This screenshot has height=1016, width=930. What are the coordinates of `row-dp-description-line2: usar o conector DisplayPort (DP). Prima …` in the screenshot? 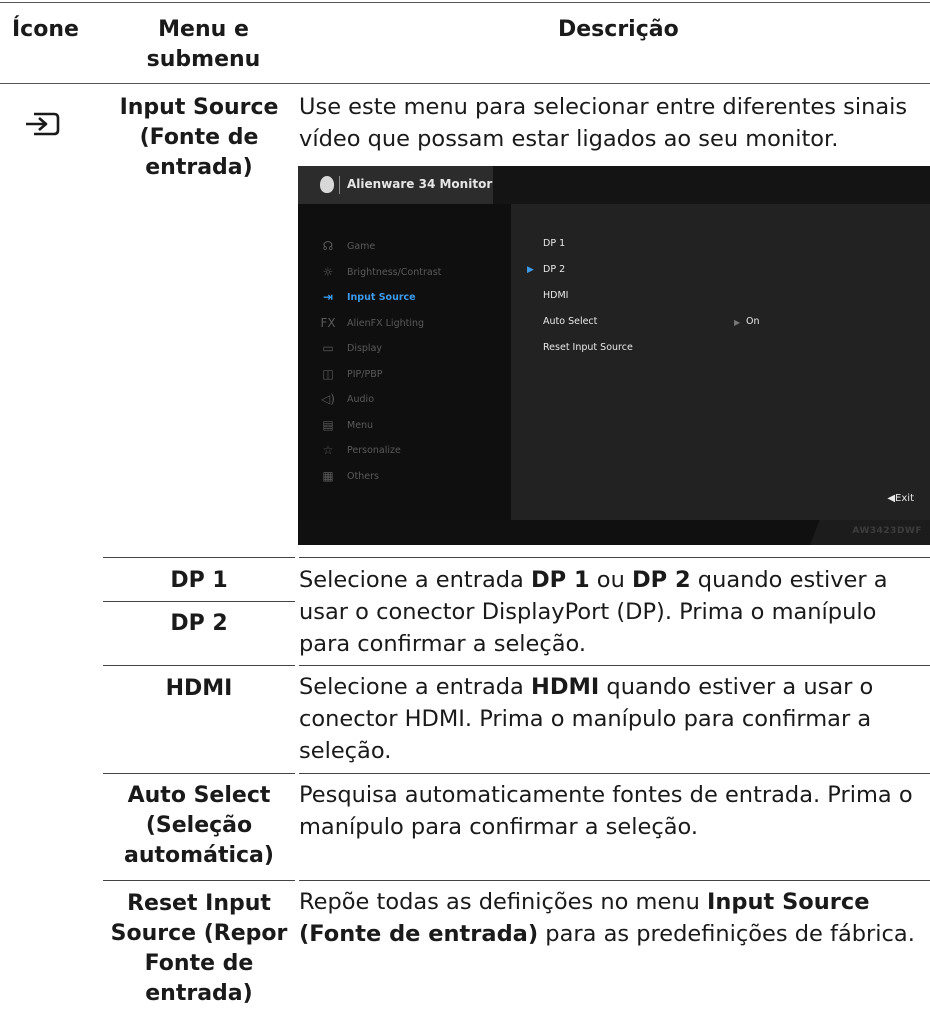 It's located at (588, 612).